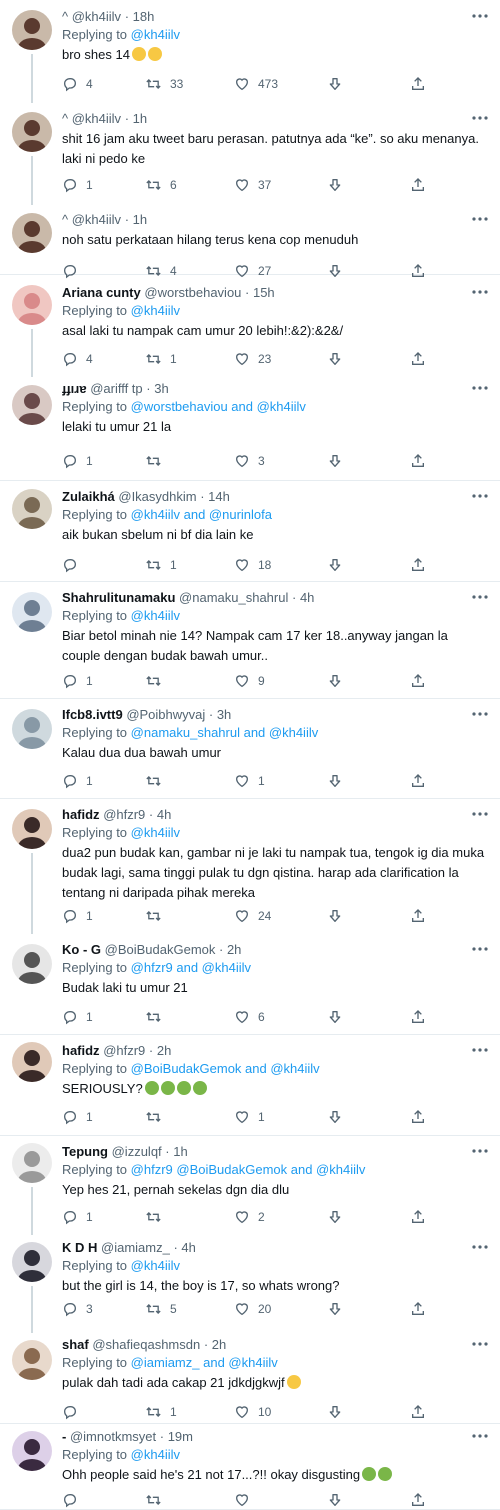  What do you see at coordinates (77, 1309) in the screenshot?
I see `reply-button: 3` at bounding box center [77, 1309].